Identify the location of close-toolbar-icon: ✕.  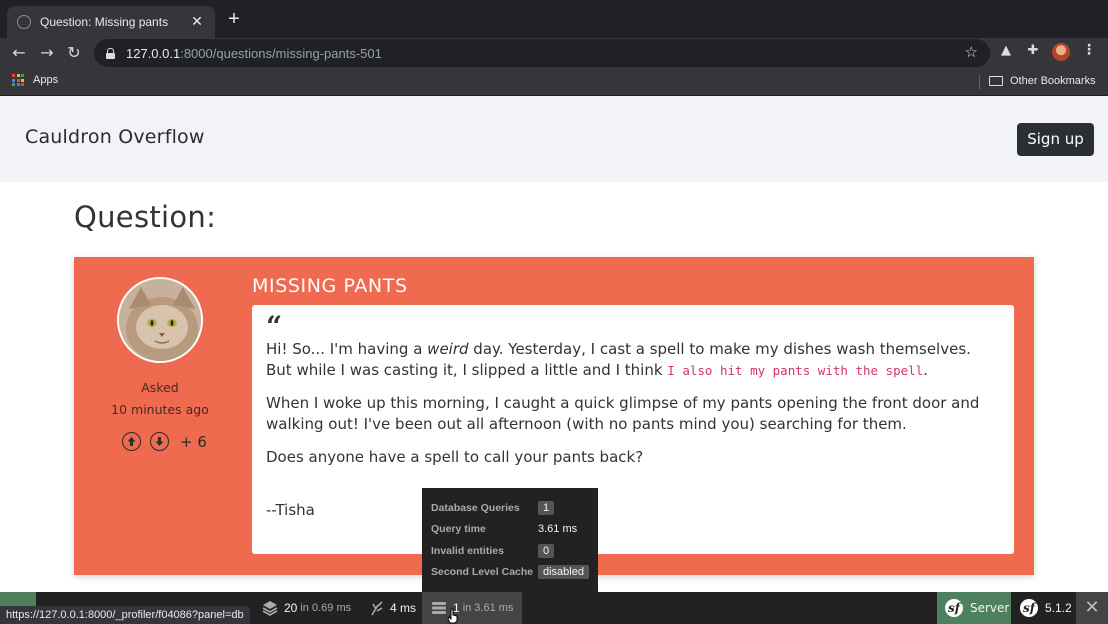
(1092, 608).